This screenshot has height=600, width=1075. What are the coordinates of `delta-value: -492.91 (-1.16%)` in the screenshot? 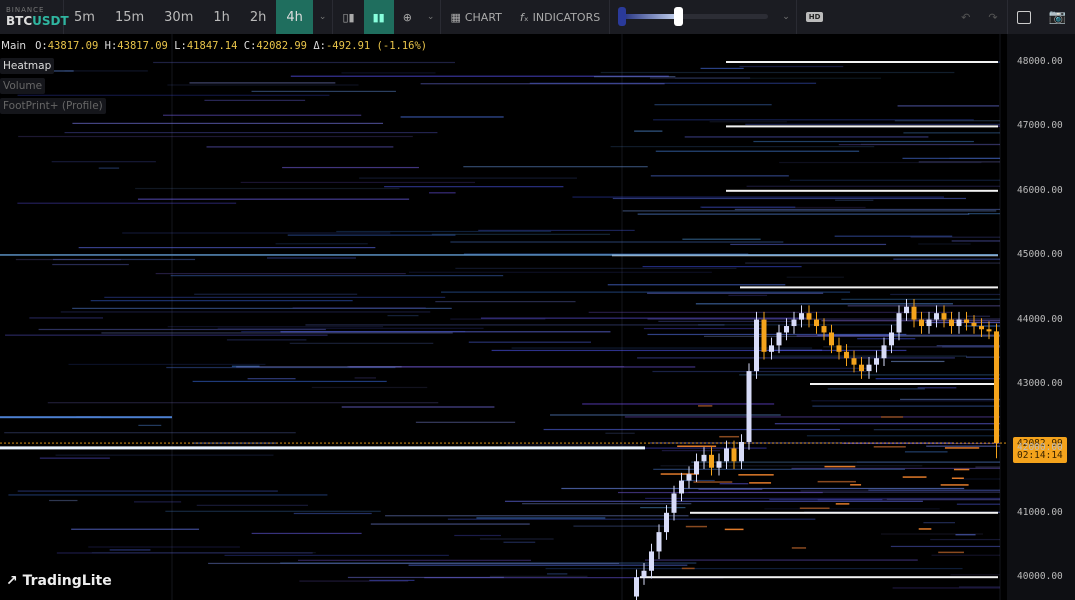 It's located at (376, 46).